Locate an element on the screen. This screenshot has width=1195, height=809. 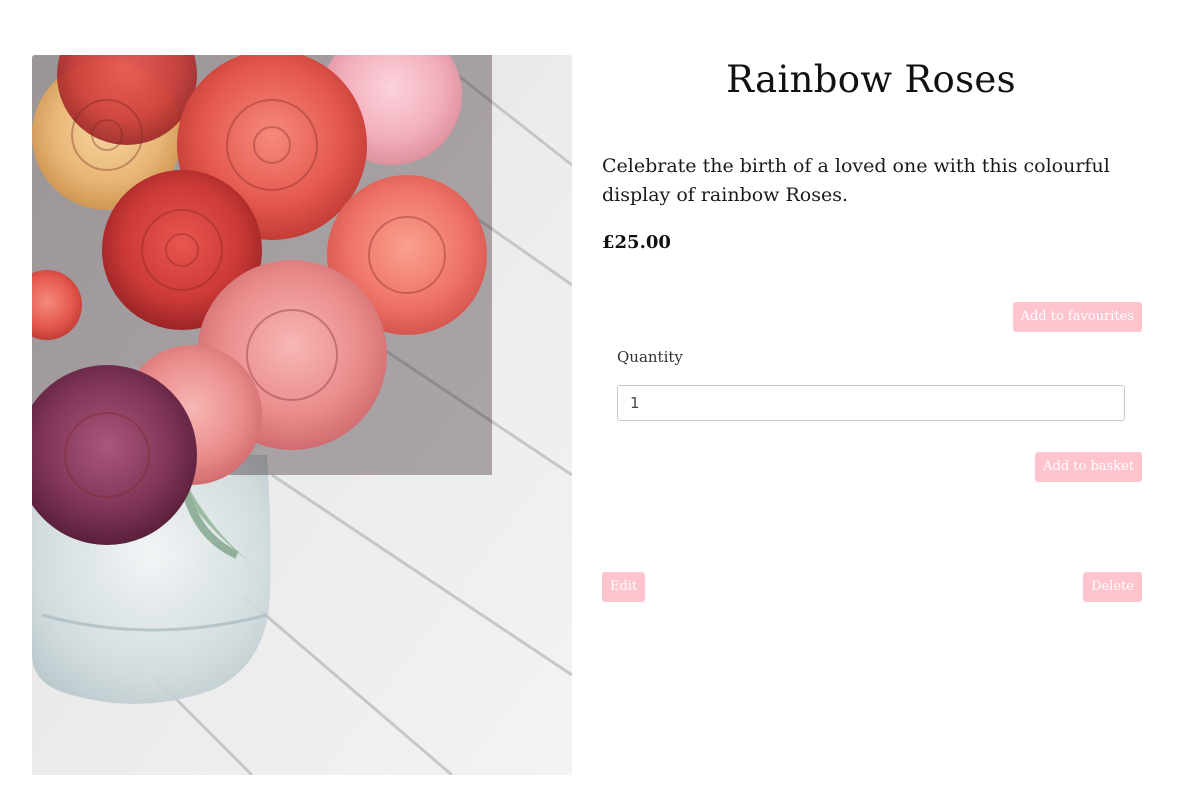
product-title: Rainbow Roses is located at coordinates (871, 79).